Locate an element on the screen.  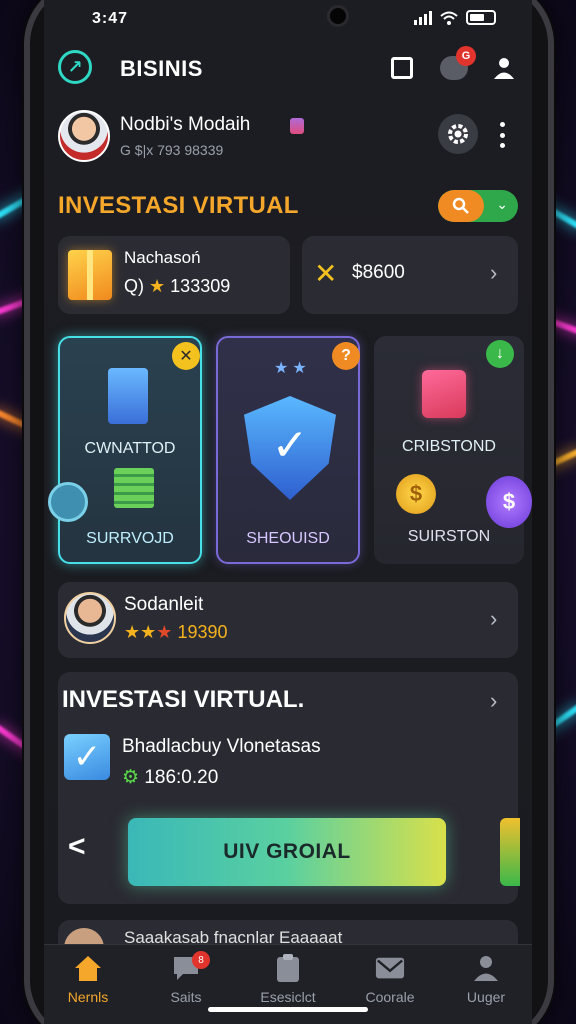
person-card: Sodanleit ★★★ 19390 › is located at coordinates (288, 620).